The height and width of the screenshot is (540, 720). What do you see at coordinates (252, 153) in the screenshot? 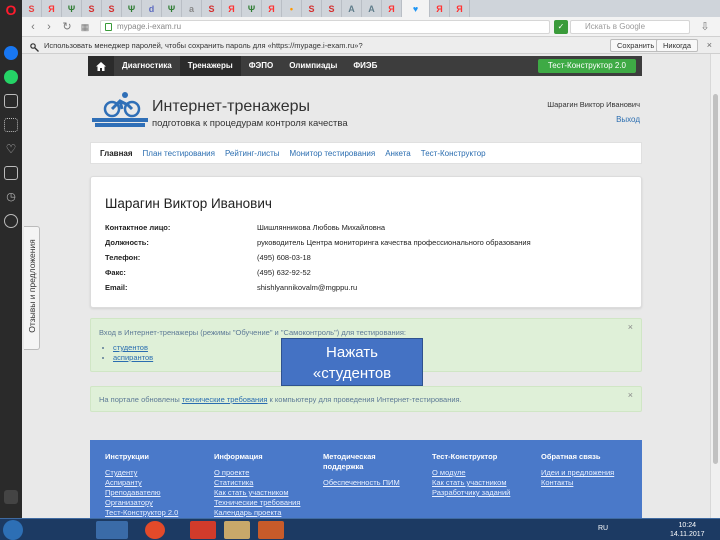
I see `subnav-rating-lists: Рейтинг-листы` at bounding box center [252, 153].